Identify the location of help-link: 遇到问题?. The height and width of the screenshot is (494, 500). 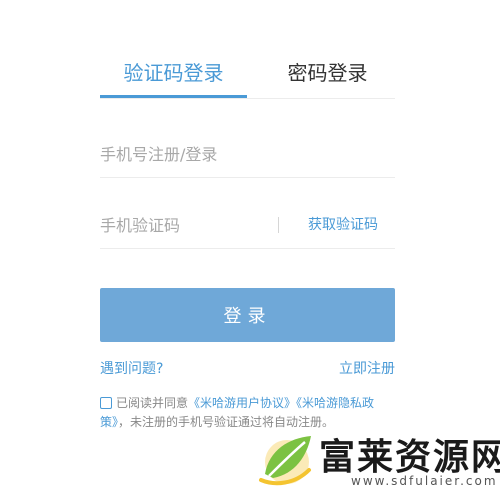
(131, 368).